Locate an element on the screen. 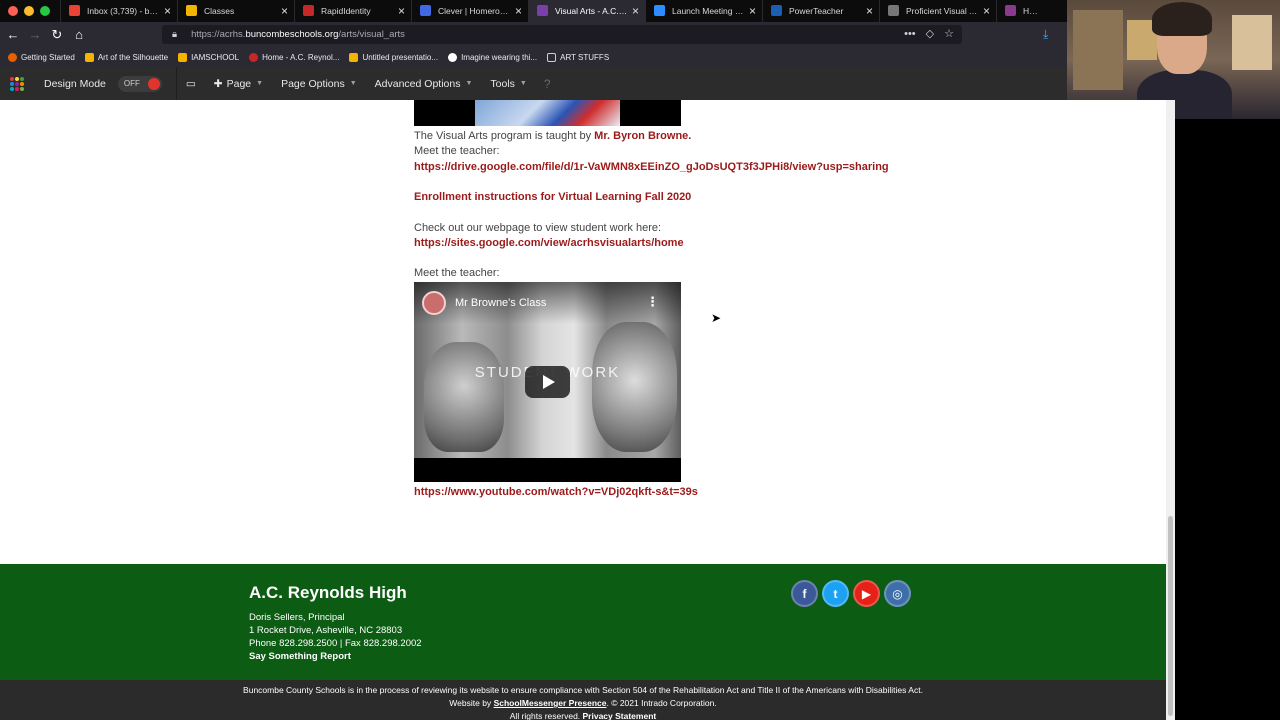 The image size is (1280, 723). video-title: Mr Browne's Class is located at coordinates (500, 303).